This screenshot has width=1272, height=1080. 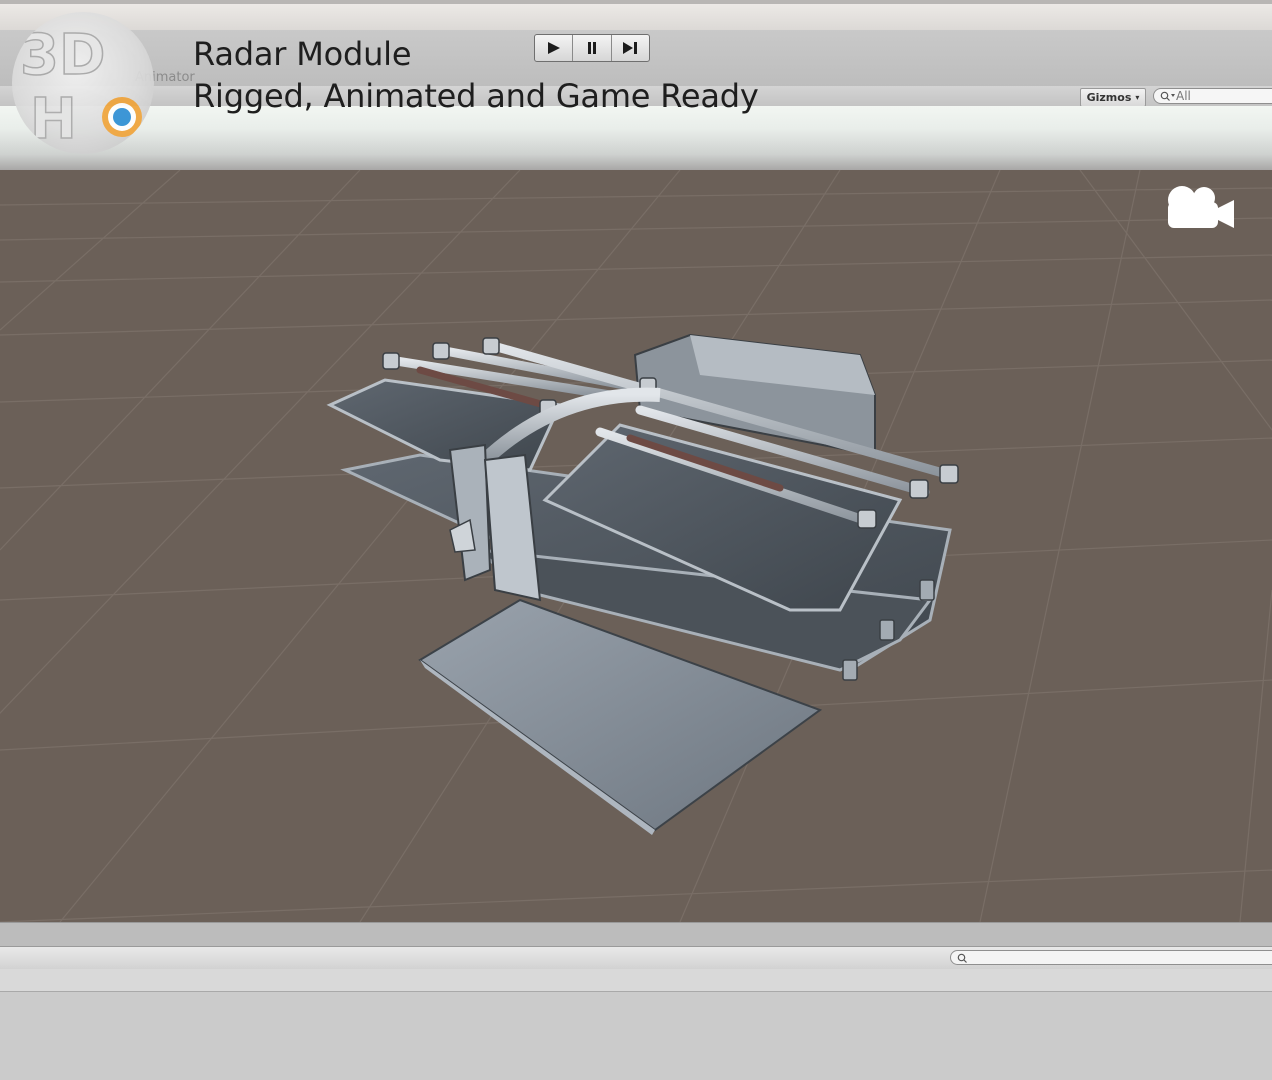 What do you see at coordinates (1137, 97) in the screenshot?
I see `chevron-down-icon: ▾` at bounding box center [1137, 97].